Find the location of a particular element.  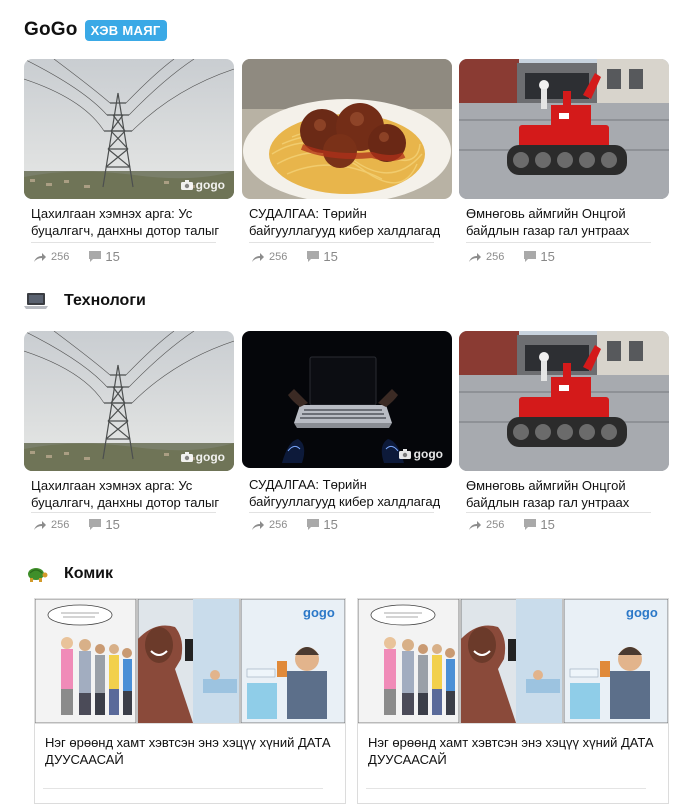

section-title: Комик is located at coordinates (88, 574).